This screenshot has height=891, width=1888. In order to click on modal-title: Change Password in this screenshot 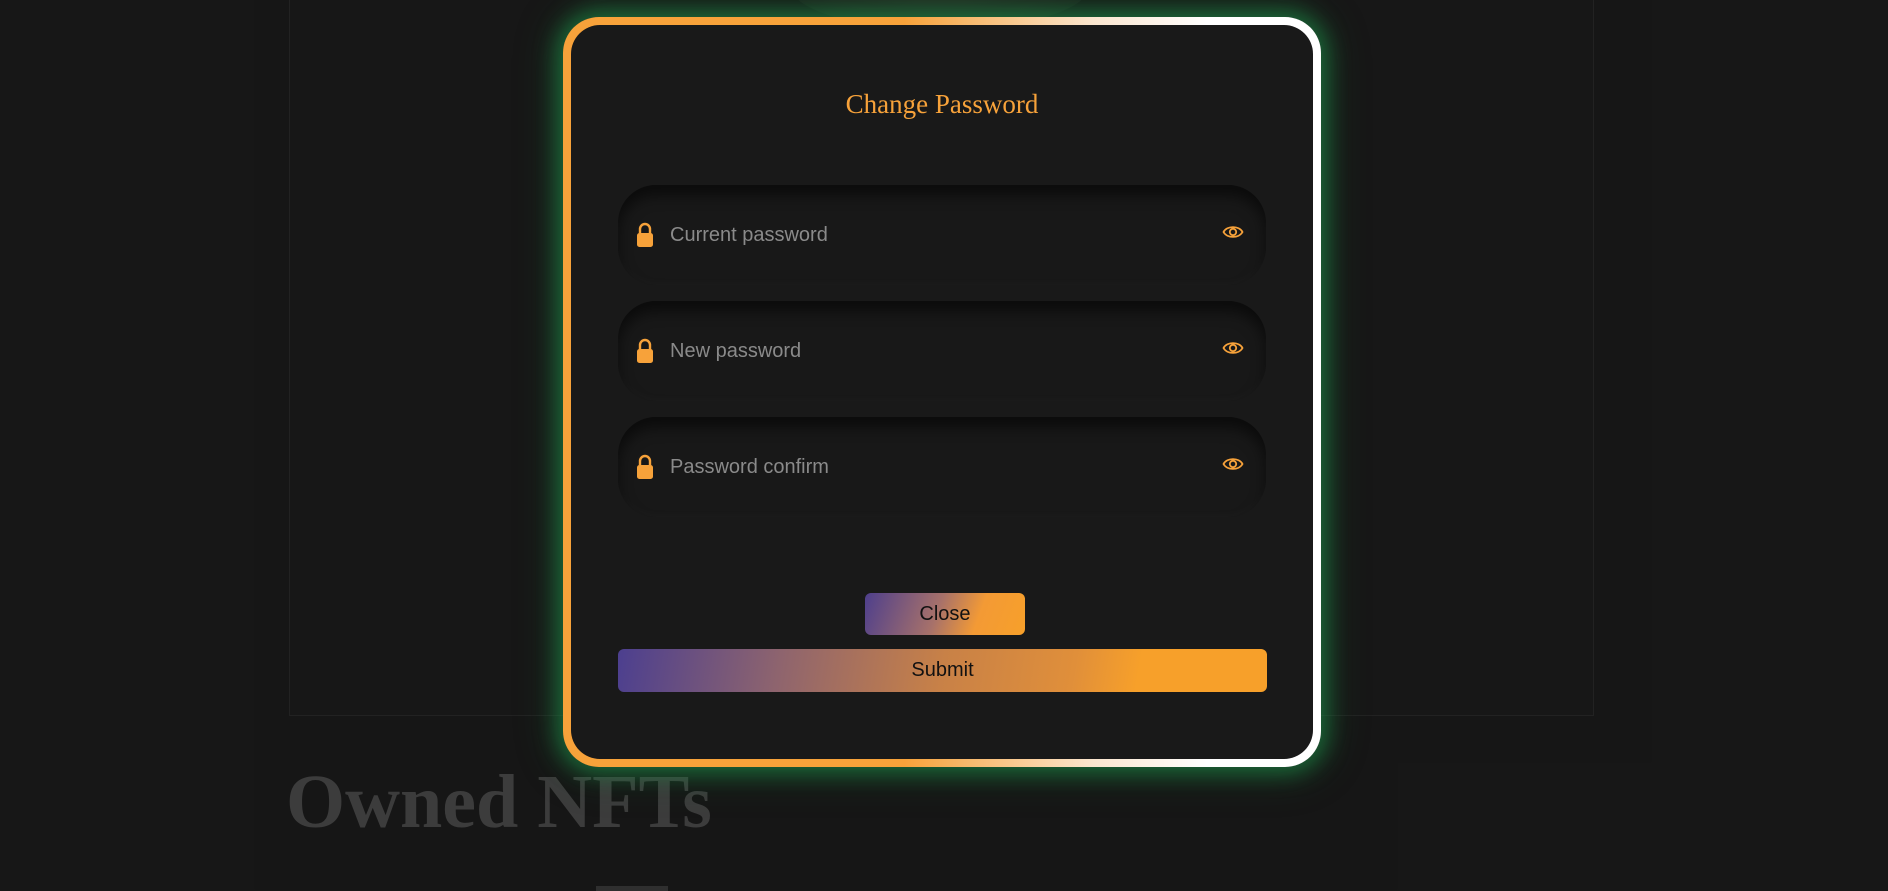, I will do `click(942, 104)`.